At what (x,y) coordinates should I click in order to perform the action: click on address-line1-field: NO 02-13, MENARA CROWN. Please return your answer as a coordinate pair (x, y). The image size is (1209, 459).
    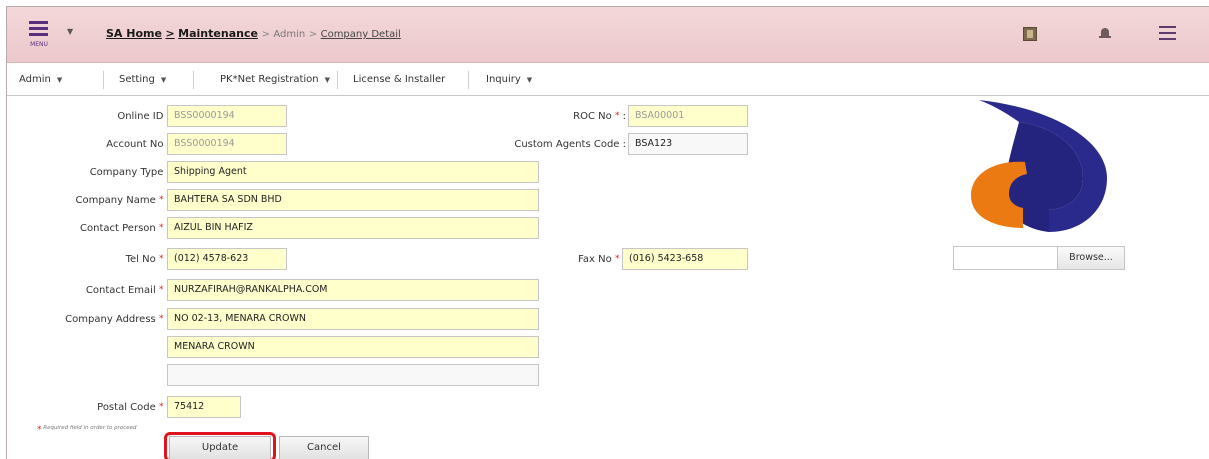
    Looking at the image, I should click on (353, 319).